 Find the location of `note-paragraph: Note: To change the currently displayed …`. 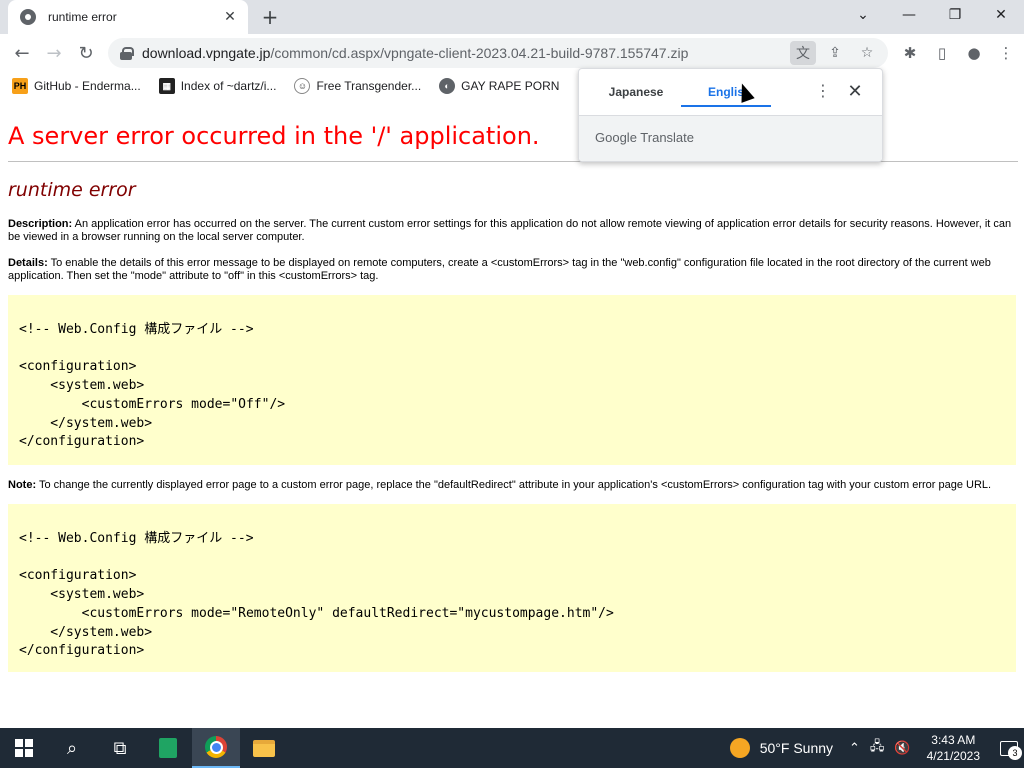

note-paragraph: Note: To change the currently displayed … is located at coordinates (500, 485).